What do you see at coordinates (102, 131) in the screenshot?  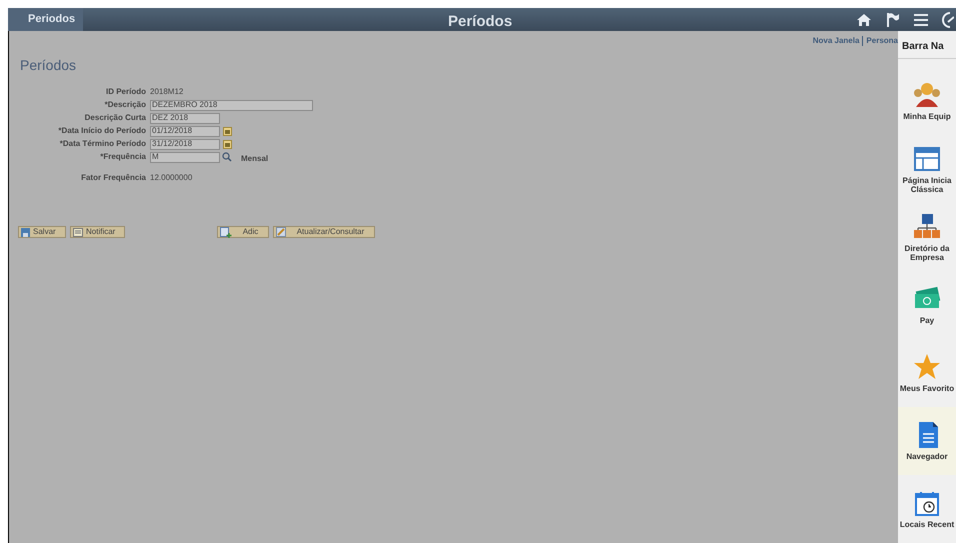 I see `field-label: *Data Início do Período` at bounding box center [102, 131].